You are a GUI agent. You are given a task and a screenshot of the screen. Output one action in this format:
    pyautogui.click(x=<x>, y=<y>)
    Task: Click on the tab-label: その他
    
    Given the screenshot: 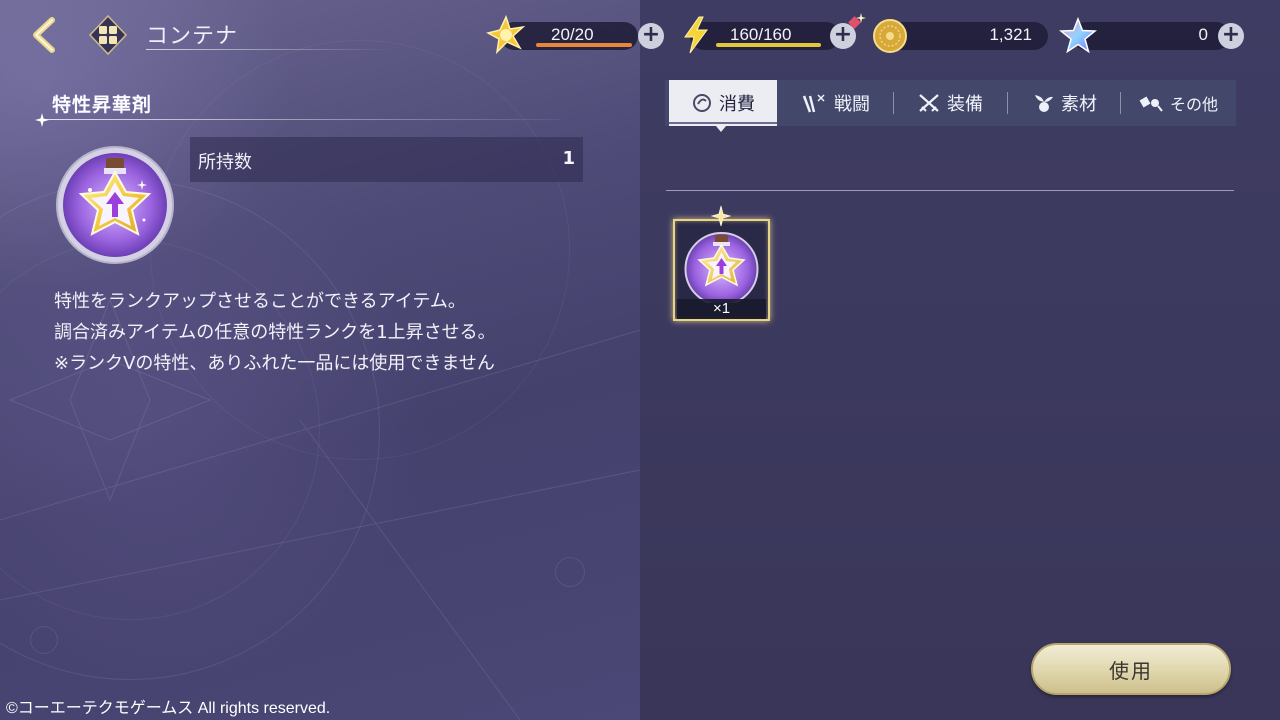 What is the action you would take?
    pyautogui.click(x=1193, y=104)
    